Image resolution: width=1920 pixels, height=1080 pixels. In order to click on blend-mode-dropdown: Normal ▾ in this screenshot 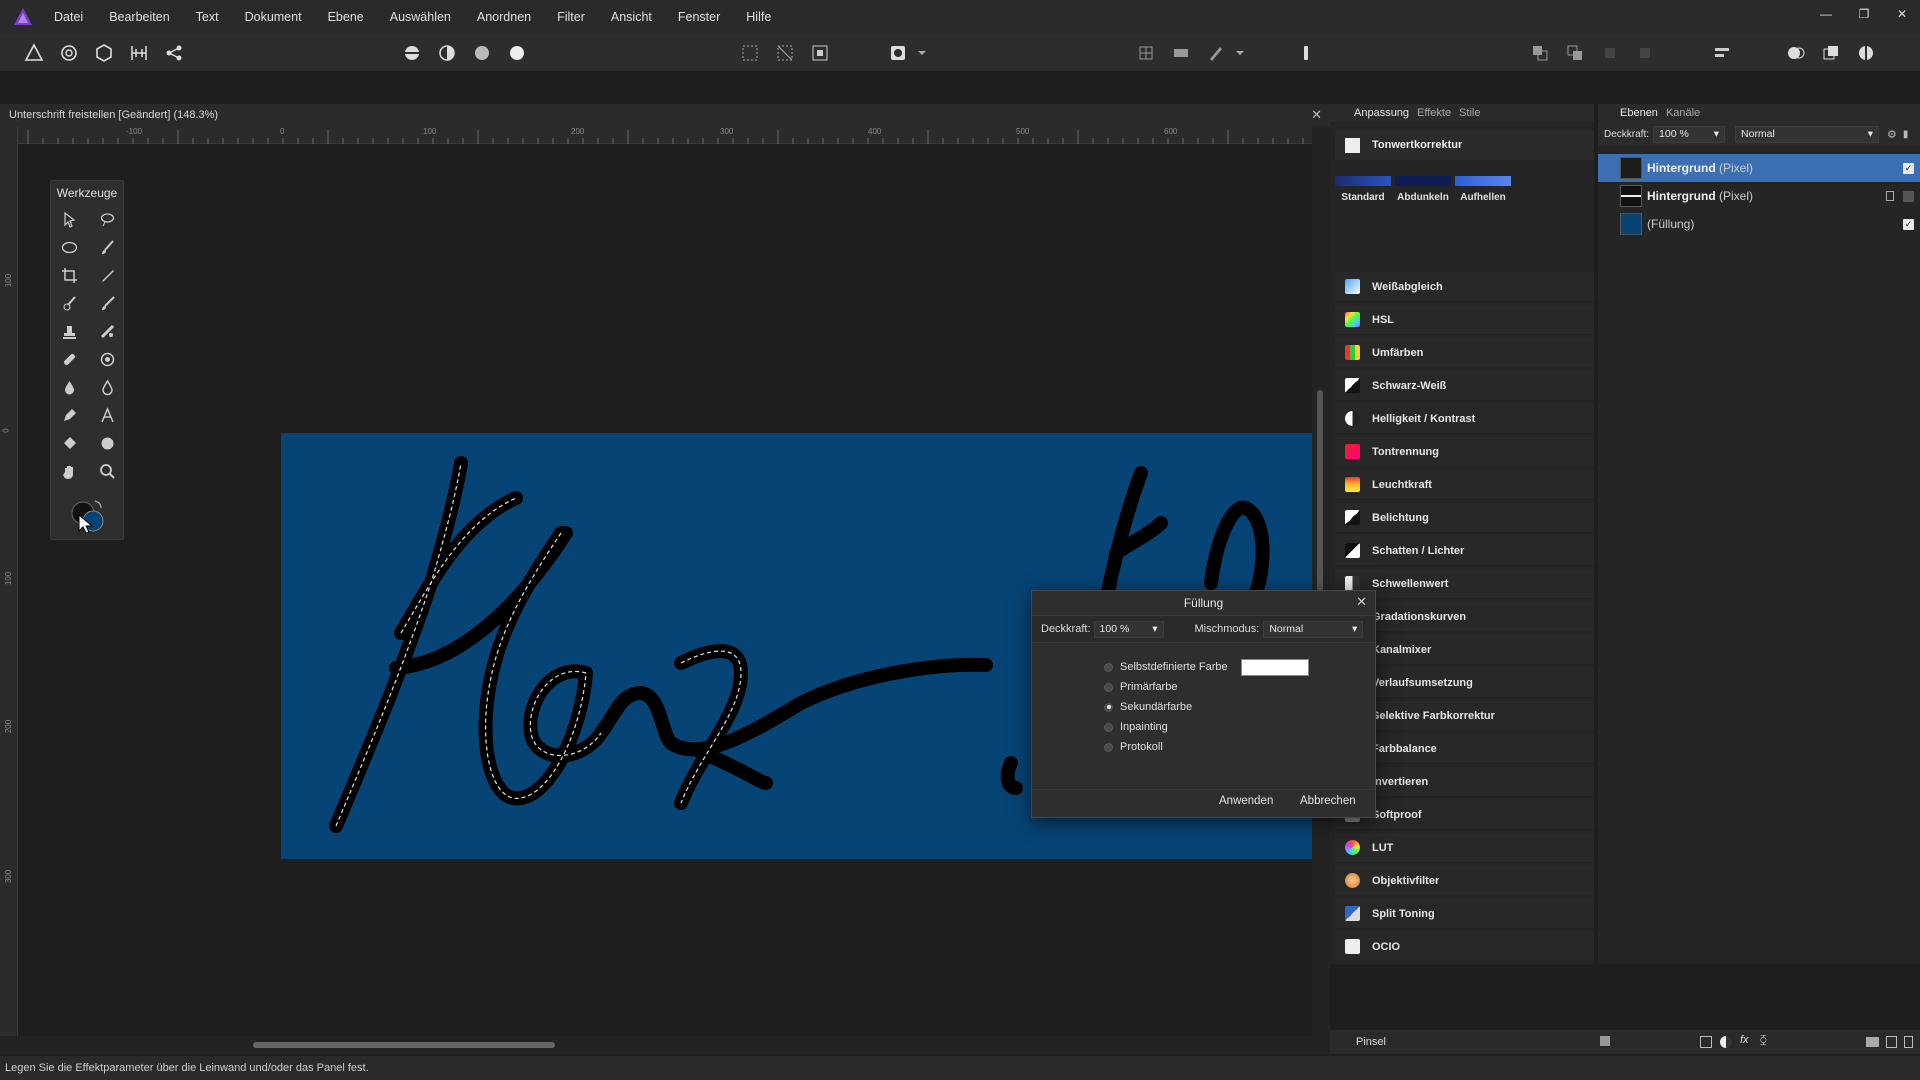, I will do `click(1807, 134)`.